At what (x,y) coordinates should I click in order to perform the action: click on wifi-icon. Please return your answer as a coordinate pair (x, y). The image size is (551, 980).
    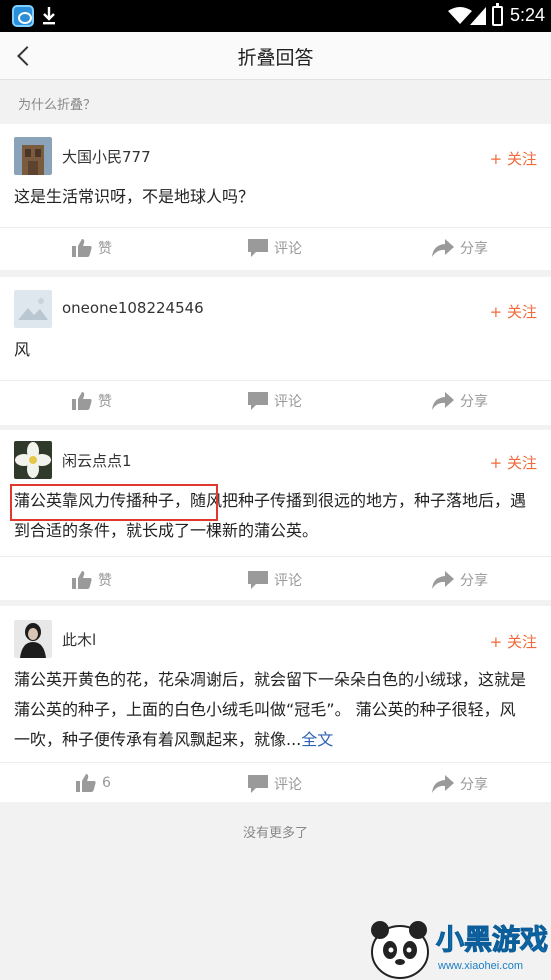
    Looking at the image, I should click on (460, 15).